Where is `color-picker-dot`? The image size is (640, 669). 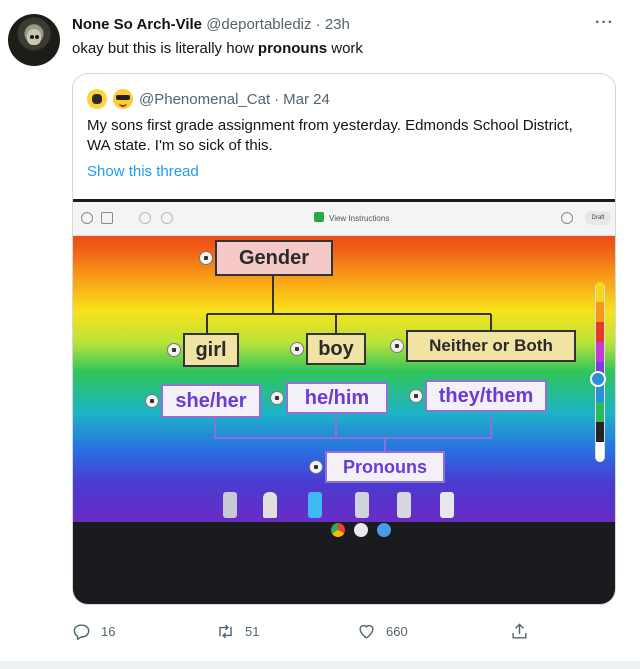
color-picker-dot is located at coordinates (598, 379).